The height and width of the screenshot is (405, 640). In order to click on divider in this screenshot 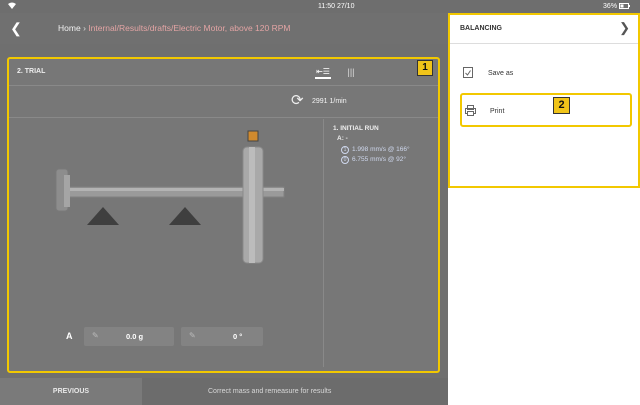, I will do `click(544, 43)`.